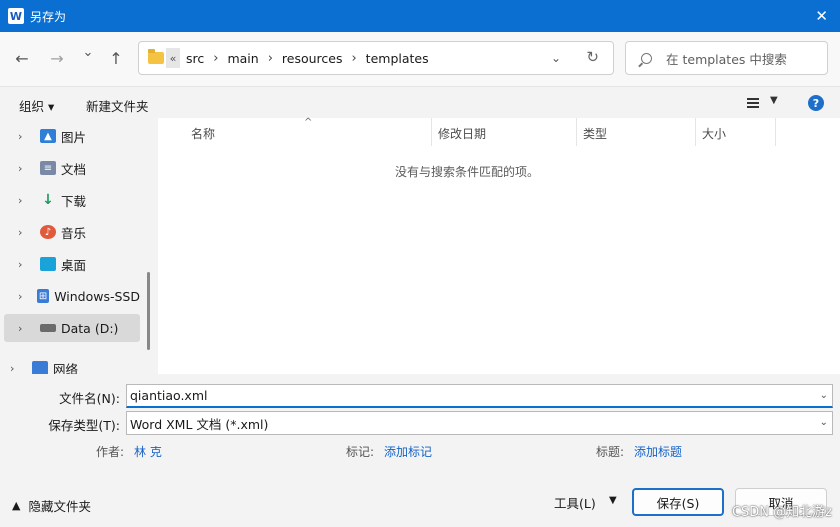  I want to click on search-icon, so click(646, 58).